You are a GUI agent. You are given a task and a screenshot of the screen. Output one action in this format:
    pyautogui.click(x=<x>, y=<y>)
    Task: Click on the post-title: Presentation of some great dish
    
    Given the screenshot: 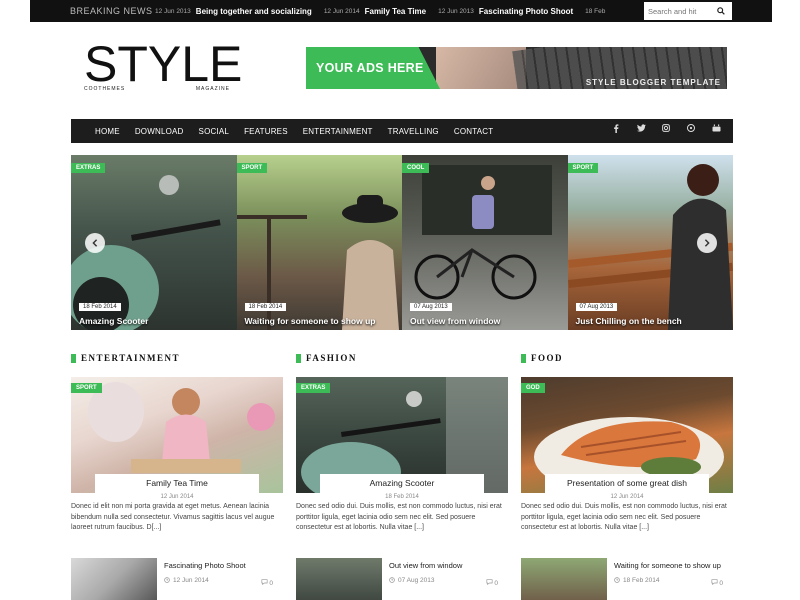 What is the action you would take?
    pyautogui.click(x=627, y=481)
    